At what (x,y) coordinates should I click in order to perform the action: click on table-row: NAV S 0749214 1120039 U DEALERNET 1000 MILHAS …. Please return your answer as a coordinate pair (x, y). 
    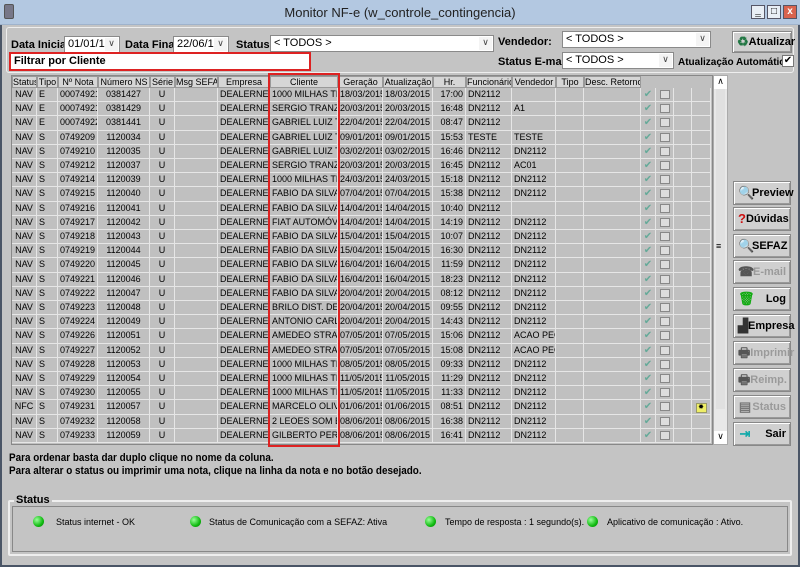
    Looking at the image, I should click on (361, 180).